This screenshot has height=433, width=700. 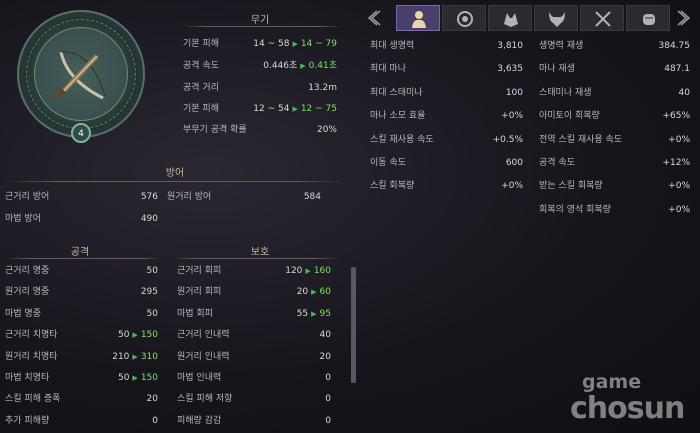 What do you see at coordinates (254, 399) in the screenshot?
I see `stat-row: 스킬 피해 저항 0` at bounding box center [254, 399].